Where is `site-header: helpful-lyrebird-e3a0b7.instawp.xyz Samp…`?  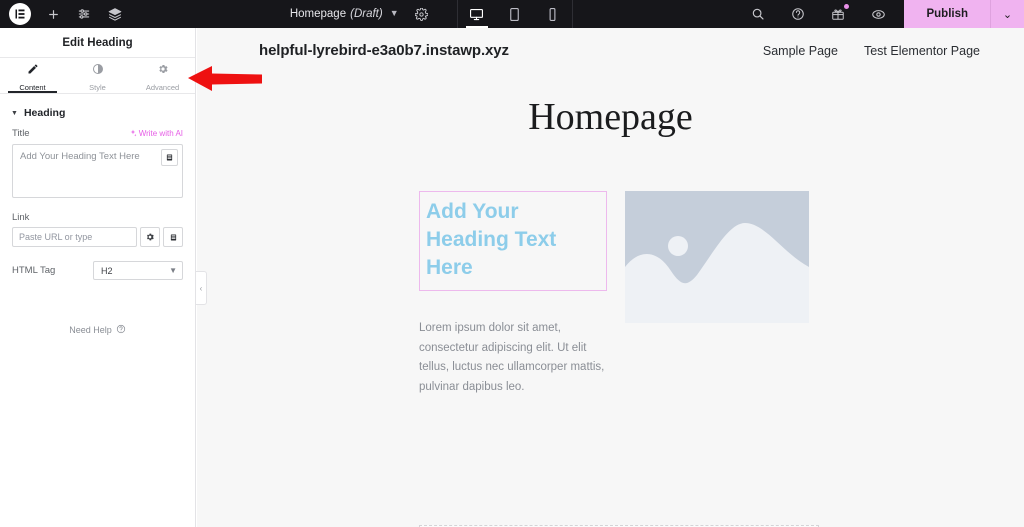
site-header: helpful-lyrebird-e3a0b7.instawp.xyz Samp… is located at coordinates (610, 43).